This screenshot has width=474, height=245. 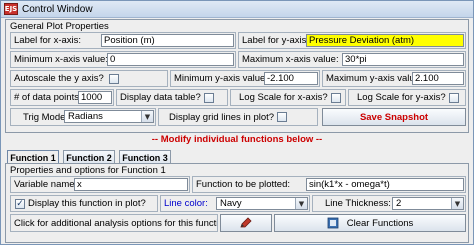 What do you see at coordinates (243, 184) in the screenshot?
I see `func-label: Function to be plotted:` at bounding box center [243, 184].